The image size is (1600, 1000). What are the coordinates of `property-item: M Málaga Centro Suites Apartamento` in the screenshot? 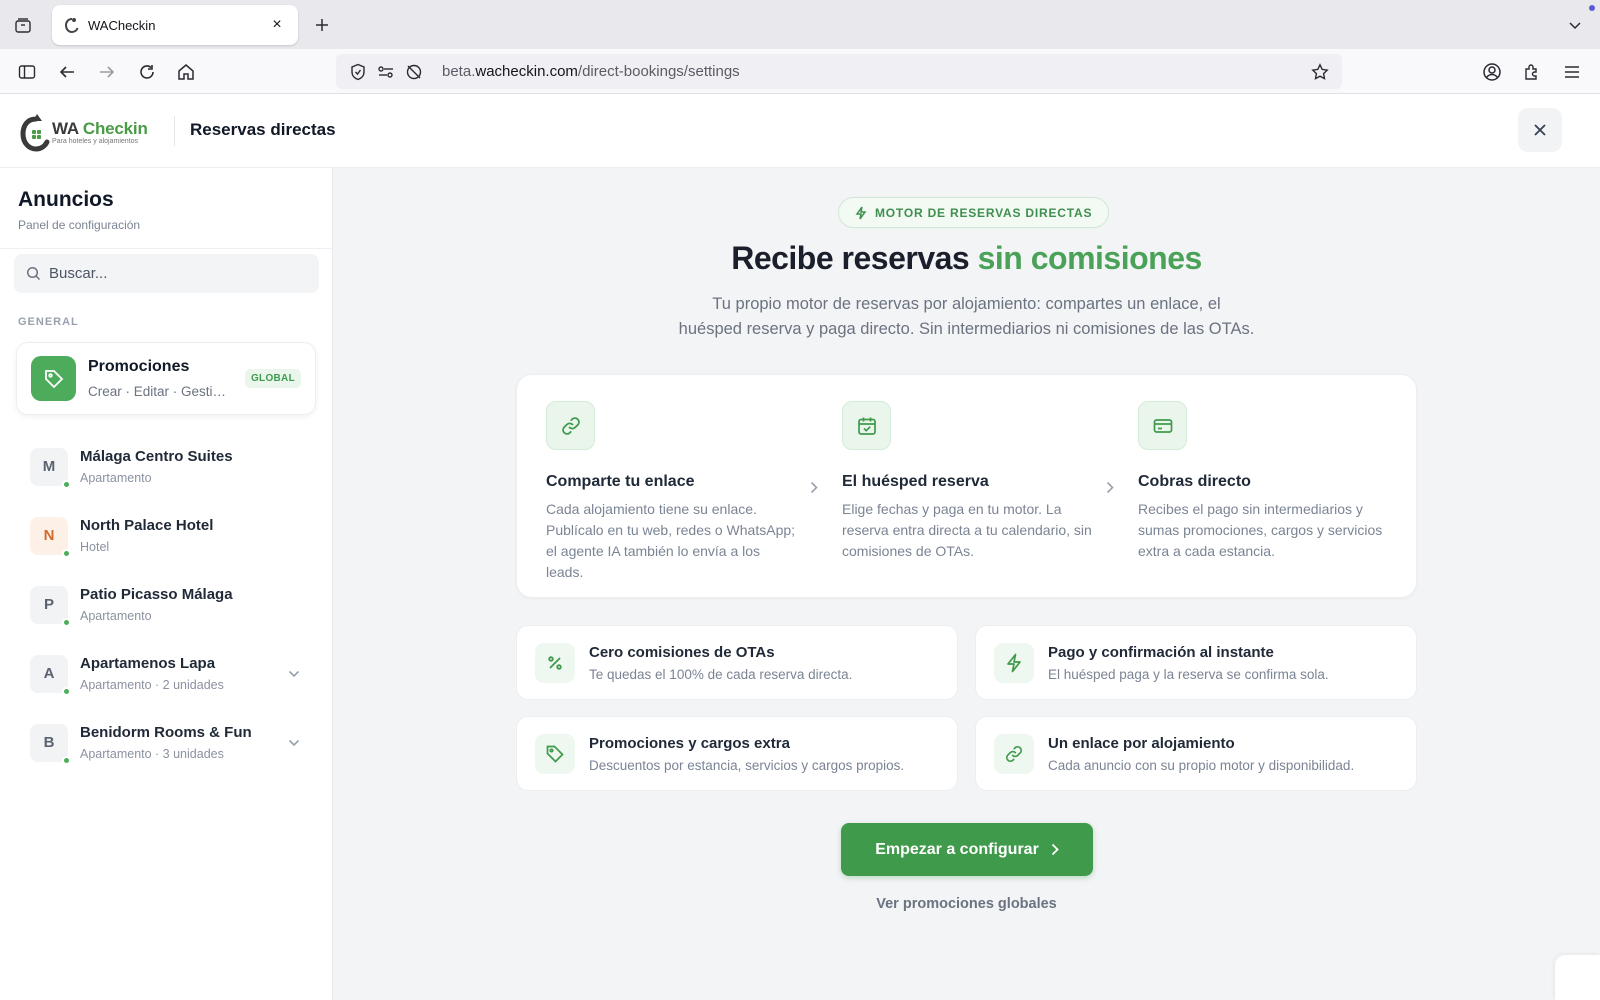 It's located at (166, 466).